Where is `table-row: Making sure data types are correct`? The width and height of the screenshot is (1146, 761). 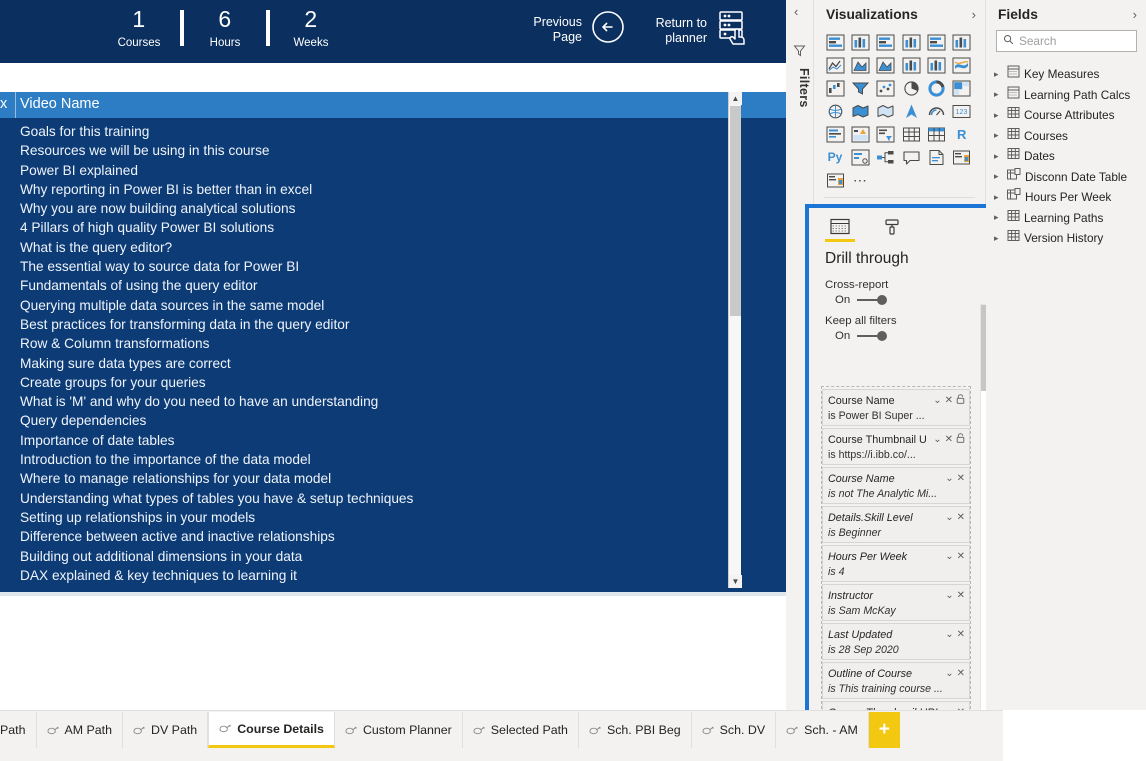 table-row: Making sure data types are correct is located at coordinates (370, 363).